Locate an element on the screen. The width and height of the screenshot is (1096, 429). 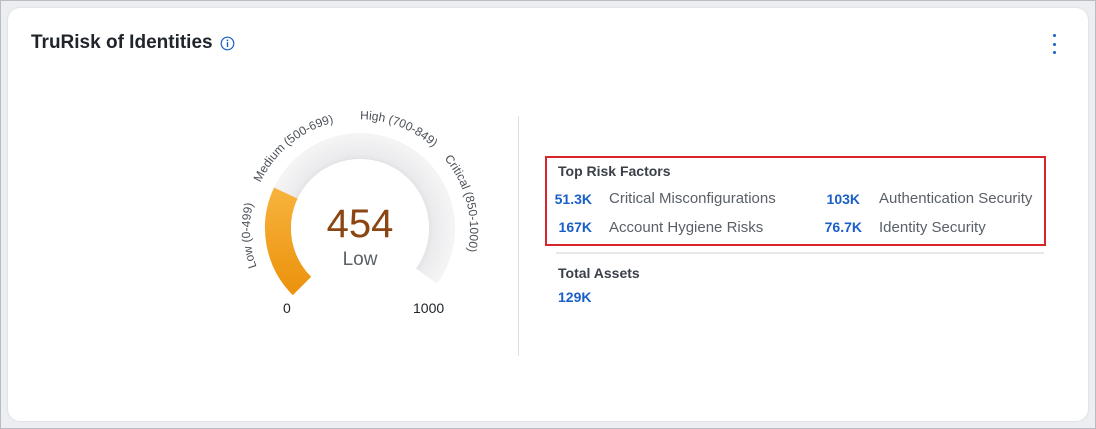
info-icon is located at coordinates (227, 43).